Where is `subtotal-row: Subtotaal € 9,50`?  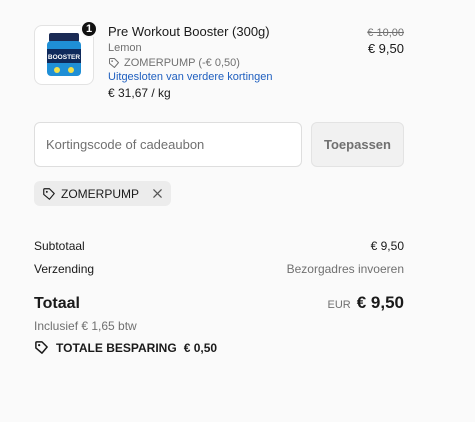 subtotal-row: Subtotaal € 9,50 is located at coordinates (219, 246).